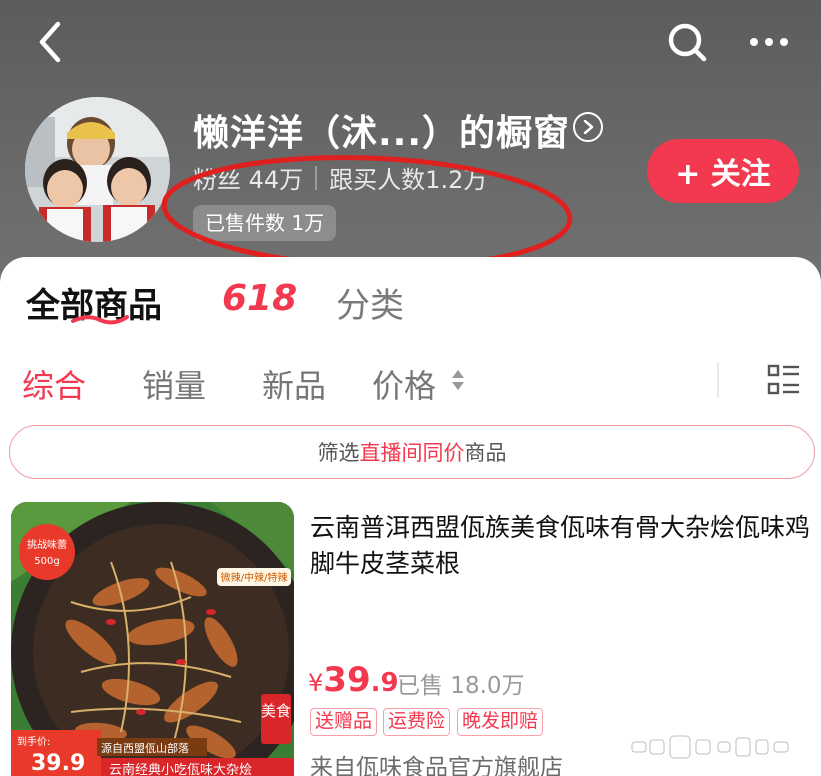 Image resolution: width=821 pixels, height=776 pixels. Describe the element at coordinates (145, 748) in the screenshot. I see `origin-label: 源自西盟佤山部落` at that location.